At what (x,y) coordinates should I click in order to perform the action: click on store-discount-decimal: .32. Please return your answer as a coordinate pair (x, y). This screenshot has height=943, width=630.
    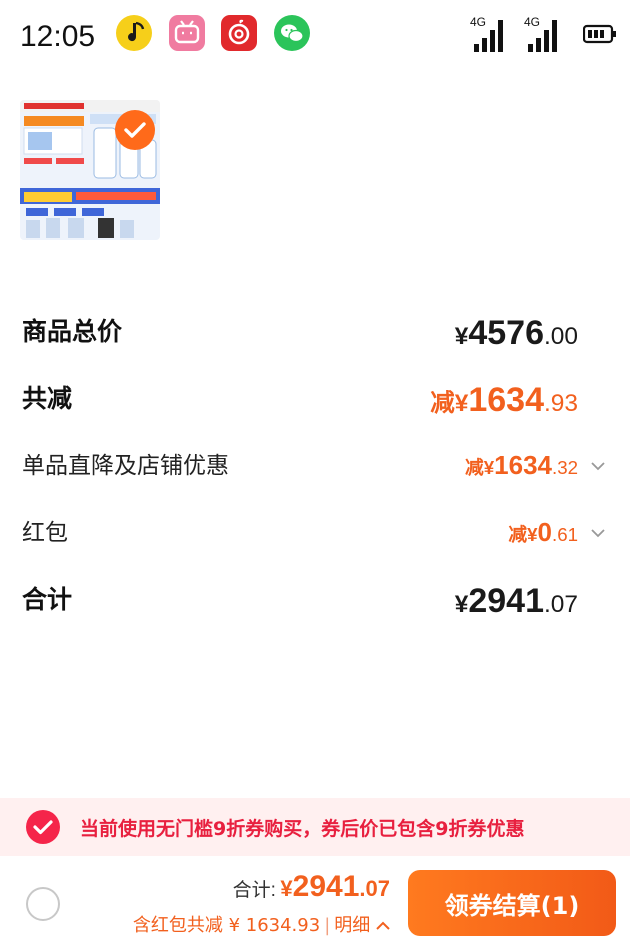
    Looking at the image, I should click on (565, 467).